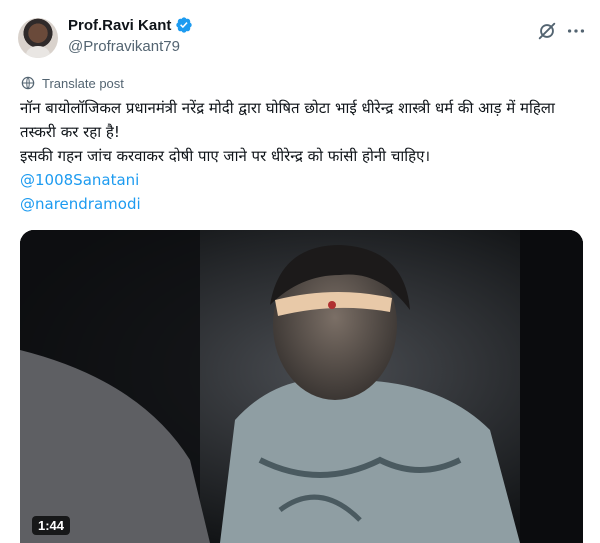  I want to click on translate-post-label: Translate post, so click(83, 83).